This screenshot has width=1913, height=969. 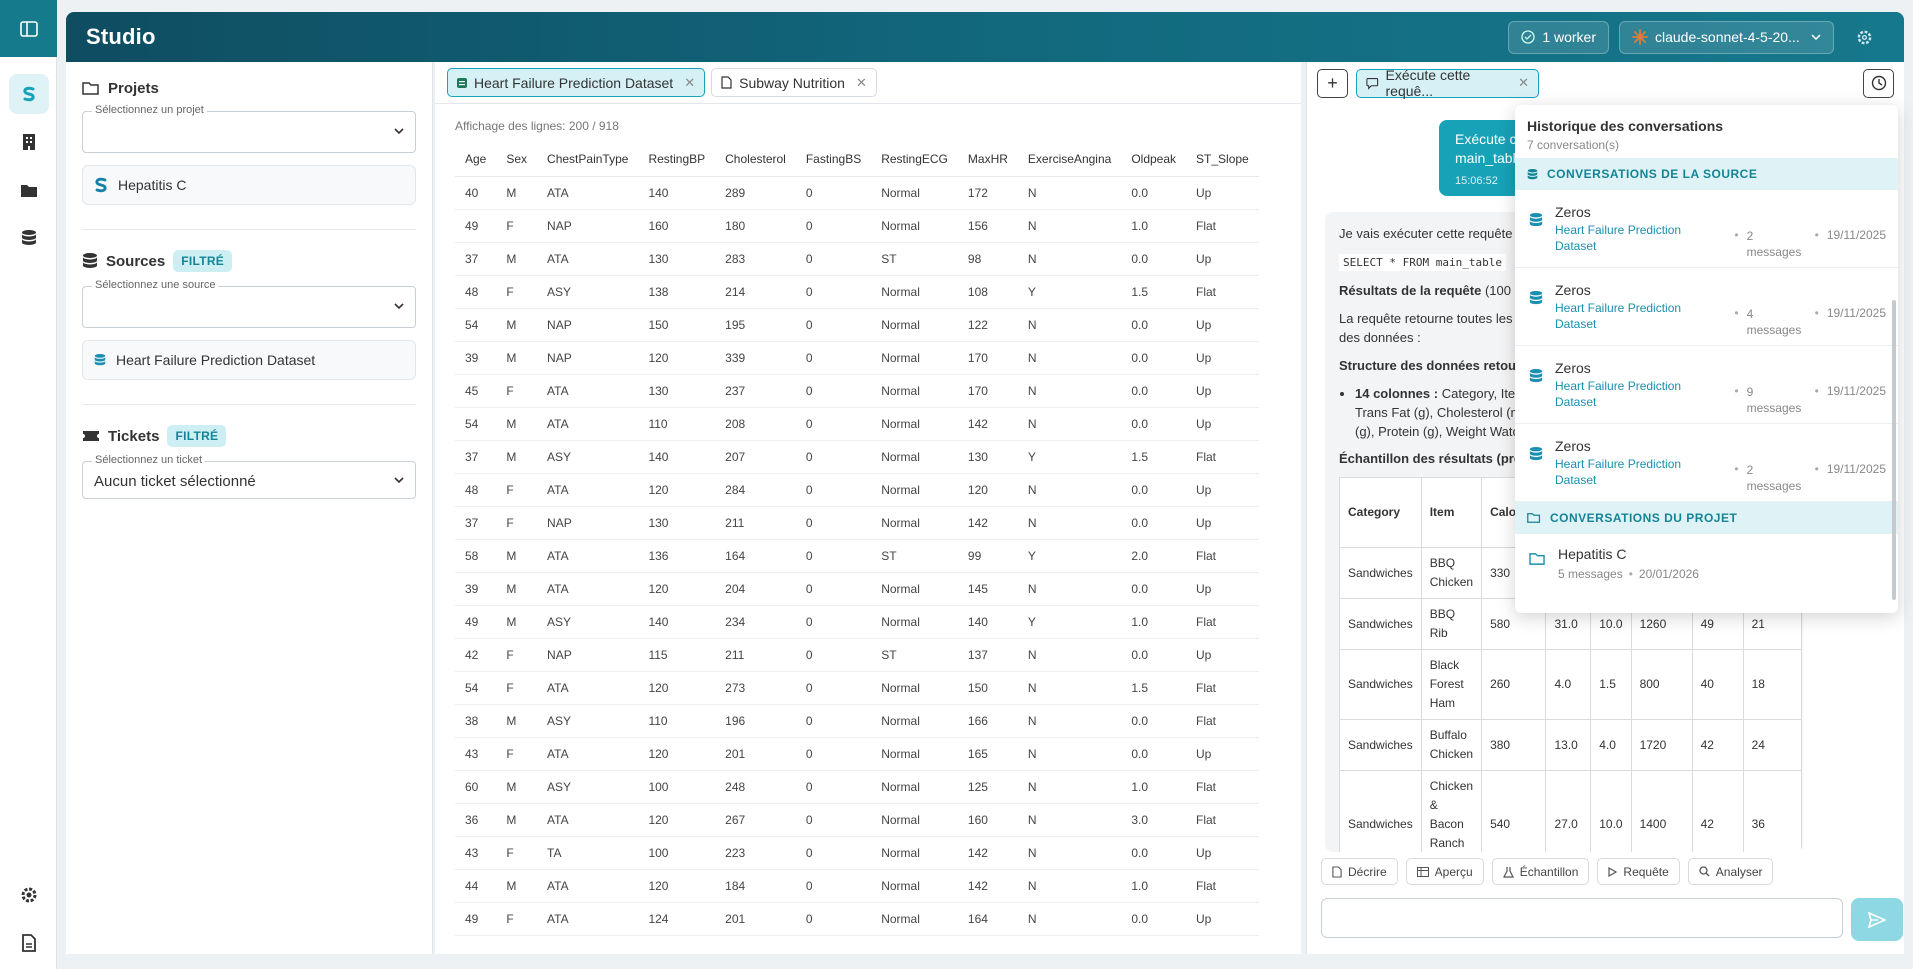 I want to click on tab-label: Heart Failure Prediction Dataset, so click(x=574, y=82).